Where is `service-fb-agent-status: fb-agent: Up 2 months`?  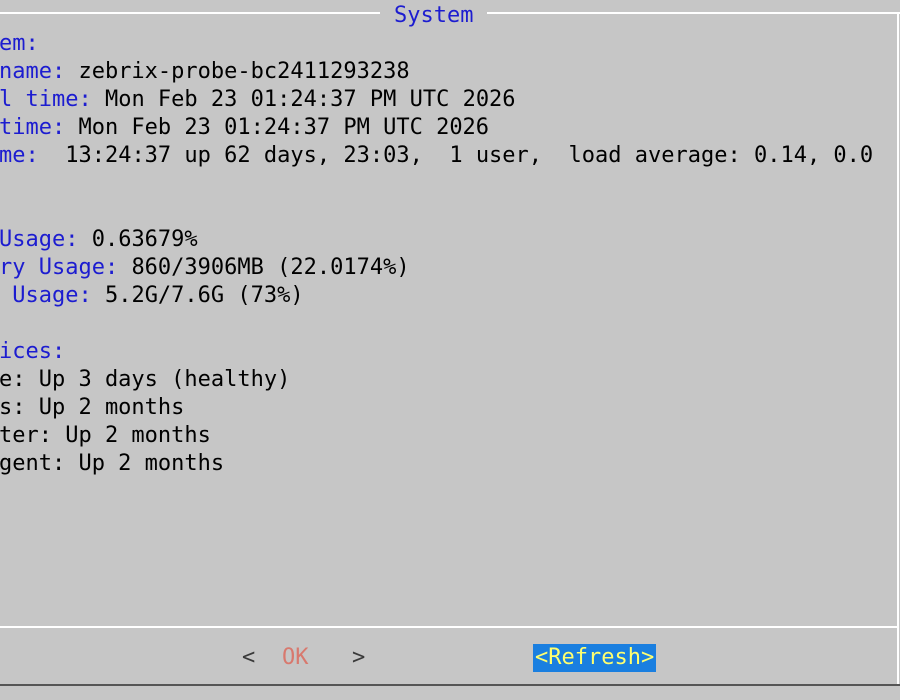 service-fb-agent-status: fb-agent: Up 2 months is located at coordinates (112, 463).